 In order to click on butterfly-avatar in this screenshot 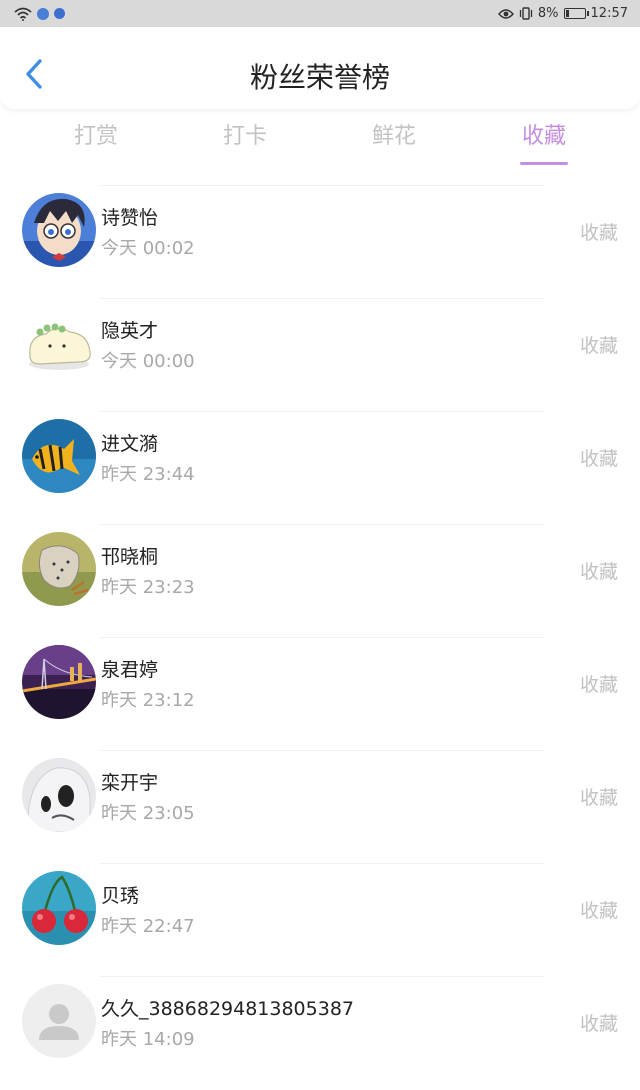, I will do `click(59, 569)`.